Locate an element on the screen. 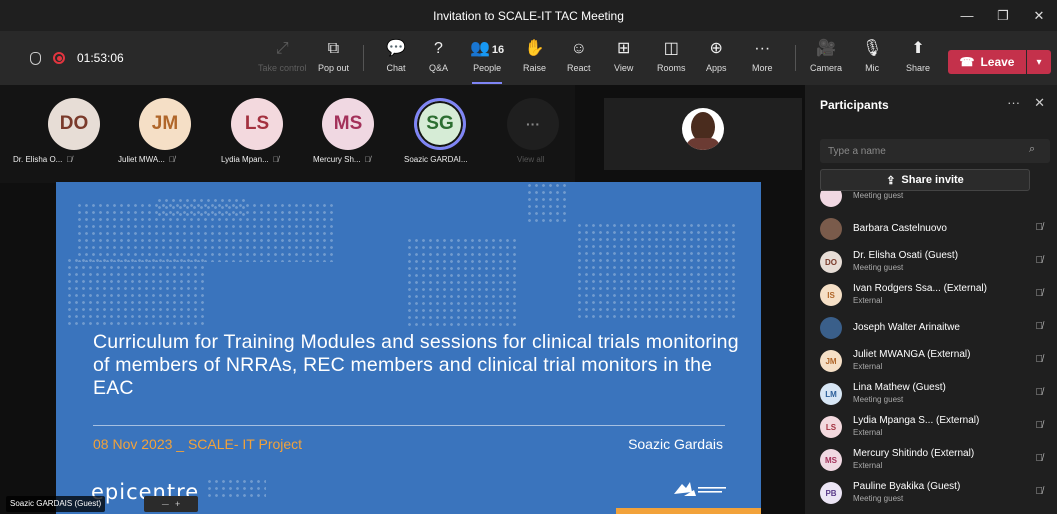 Image resolution: width=1057 pixels, height=514 pixels. slide-divider is located at coordinates (409, 425).